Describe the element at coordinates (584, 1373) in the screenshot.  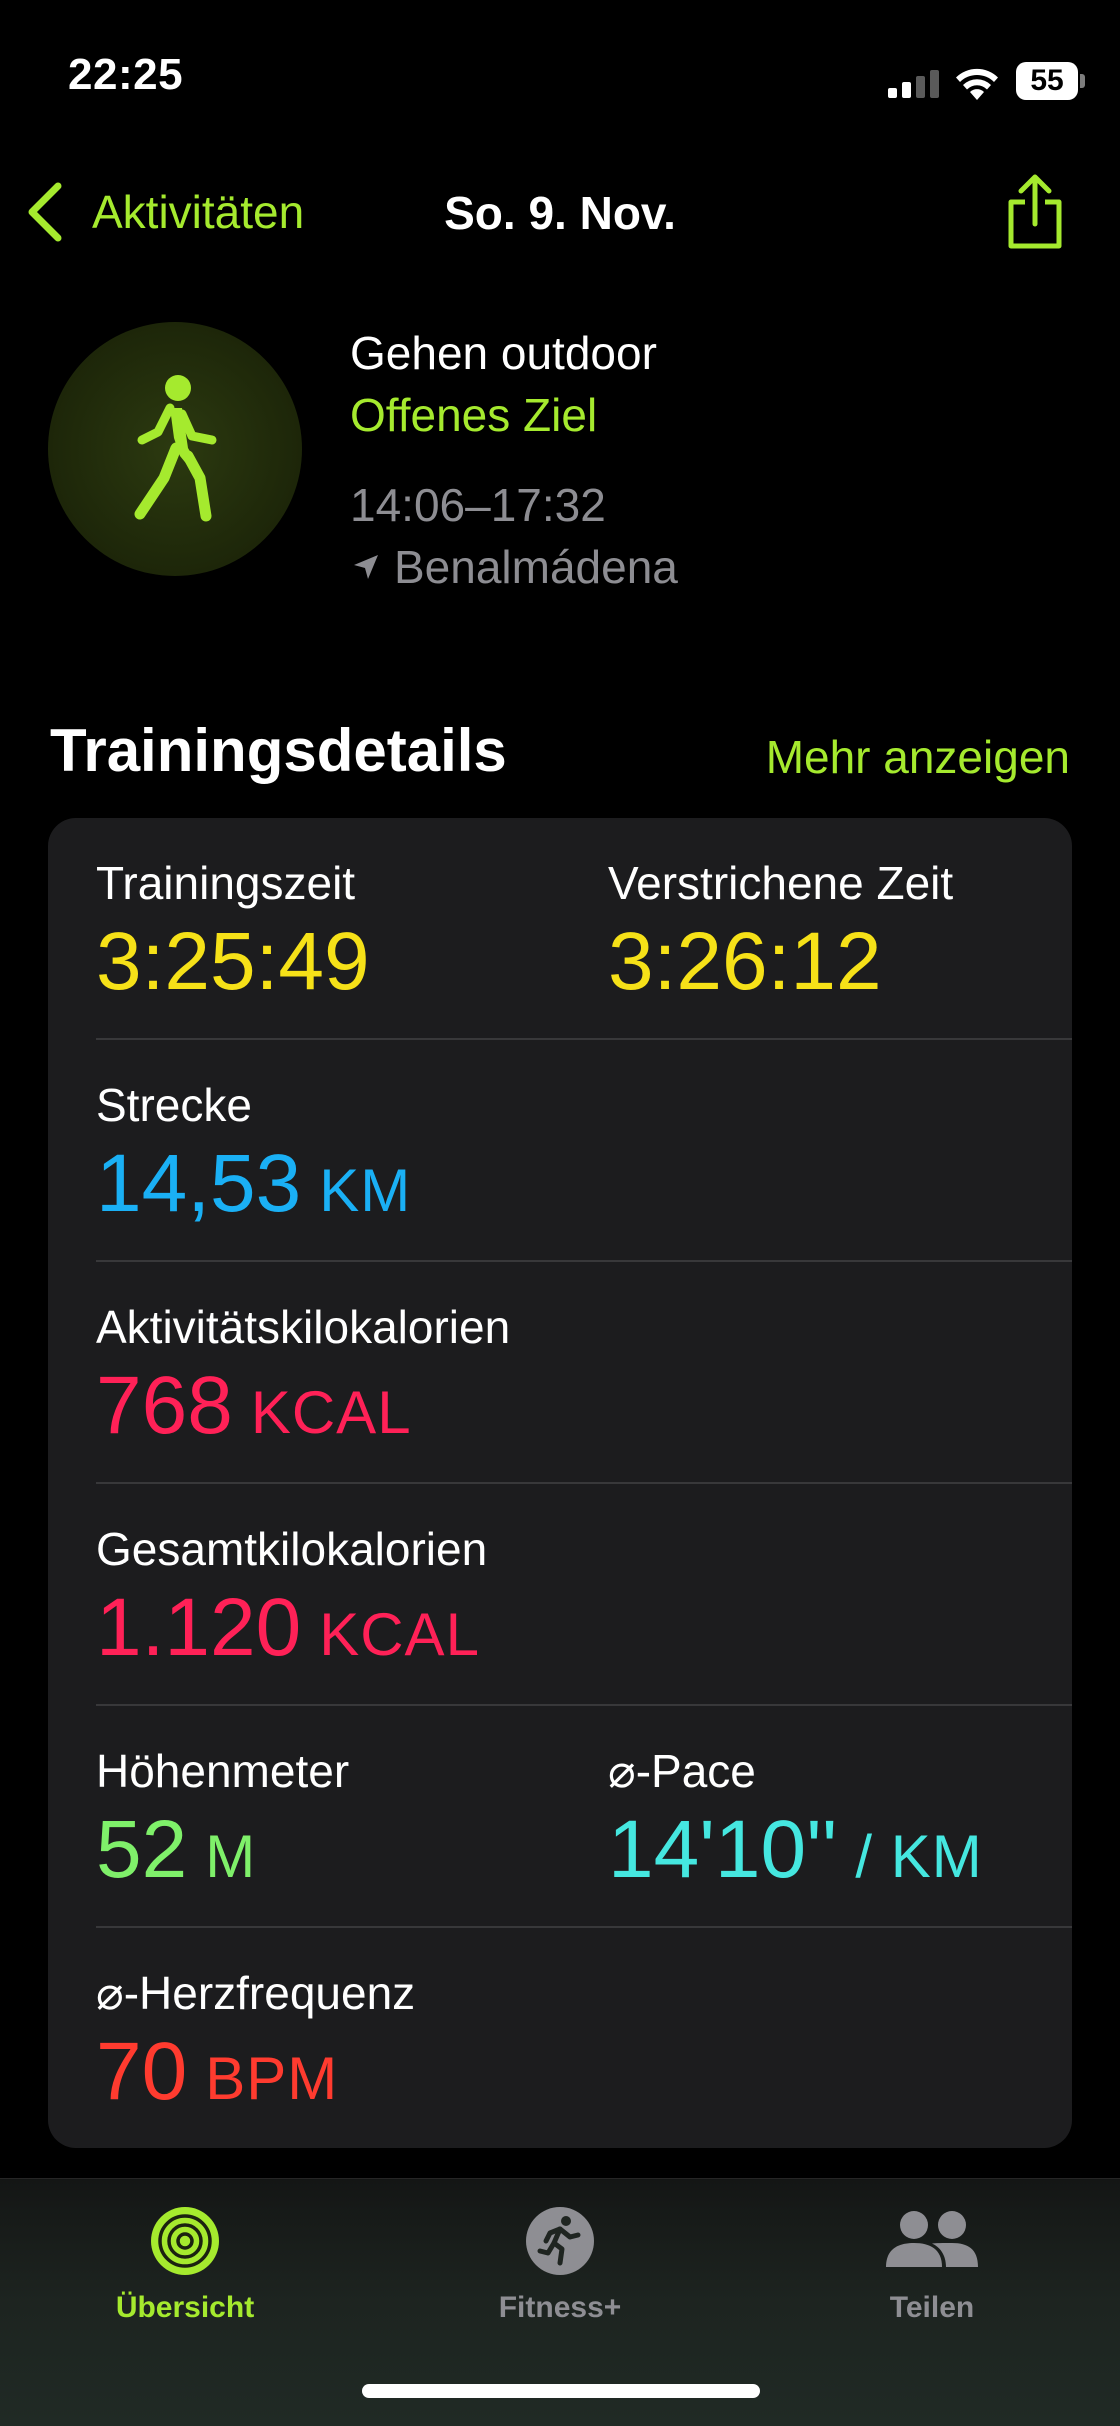
I see `metric-row-active-kcal: Aktivitätskilokalorien 768 KCAL` at that location.